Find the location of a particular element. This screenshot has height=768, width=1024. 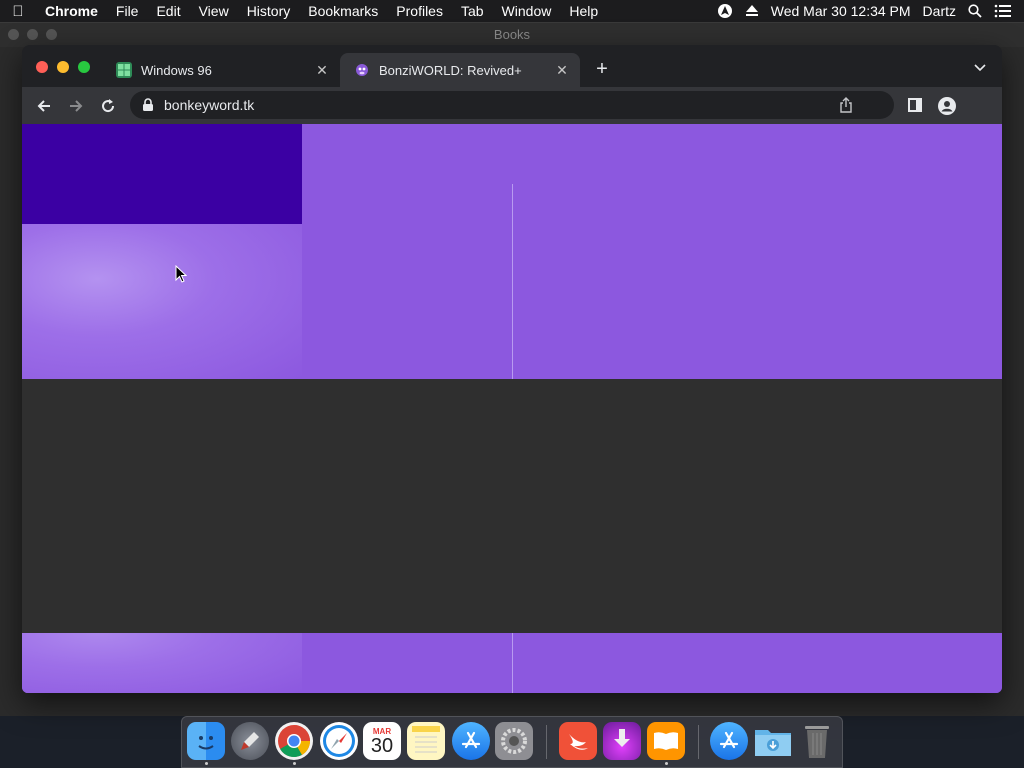

lock-icon is located at coordinates (148, 105).